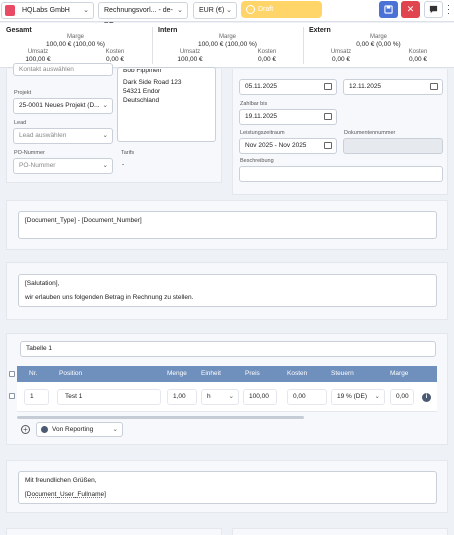  I want to click on company-select-value: HQLabs GmbH, so click(46, 10).